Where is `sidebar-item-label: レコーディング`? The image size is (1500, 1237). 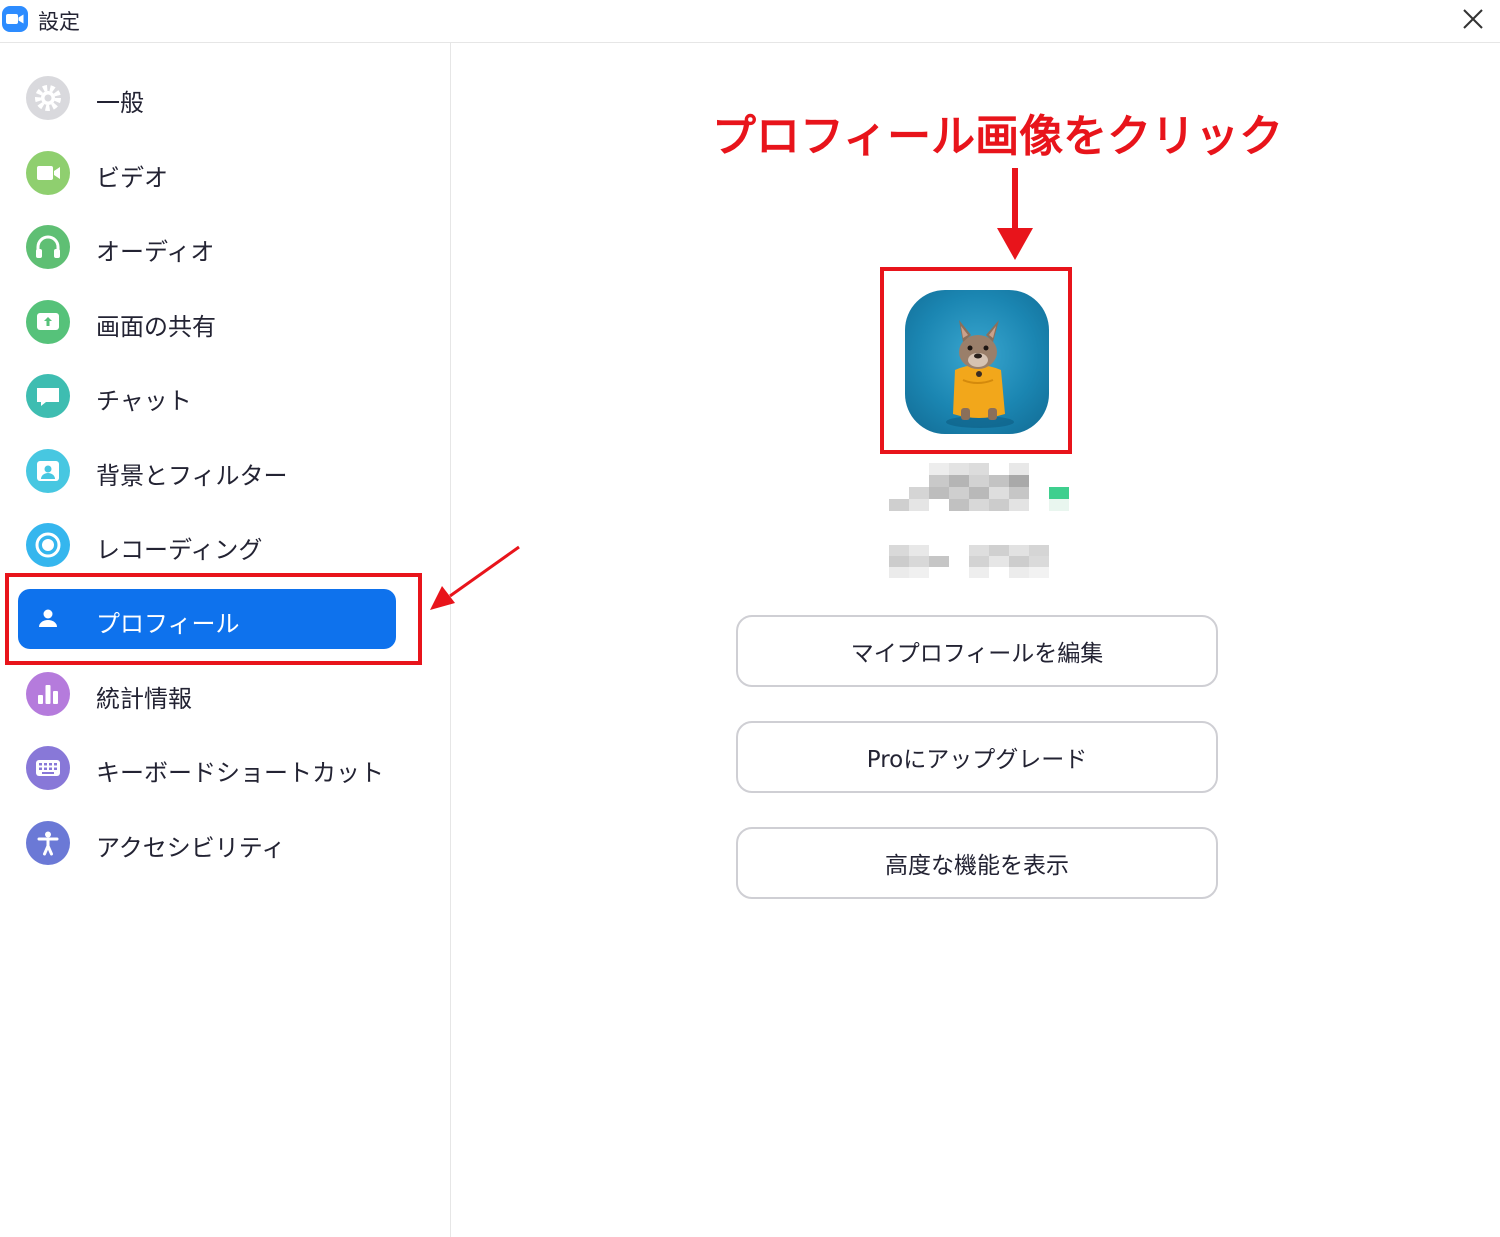 sidebar-item-label: レコーディング is located at coordinates (179, 550).